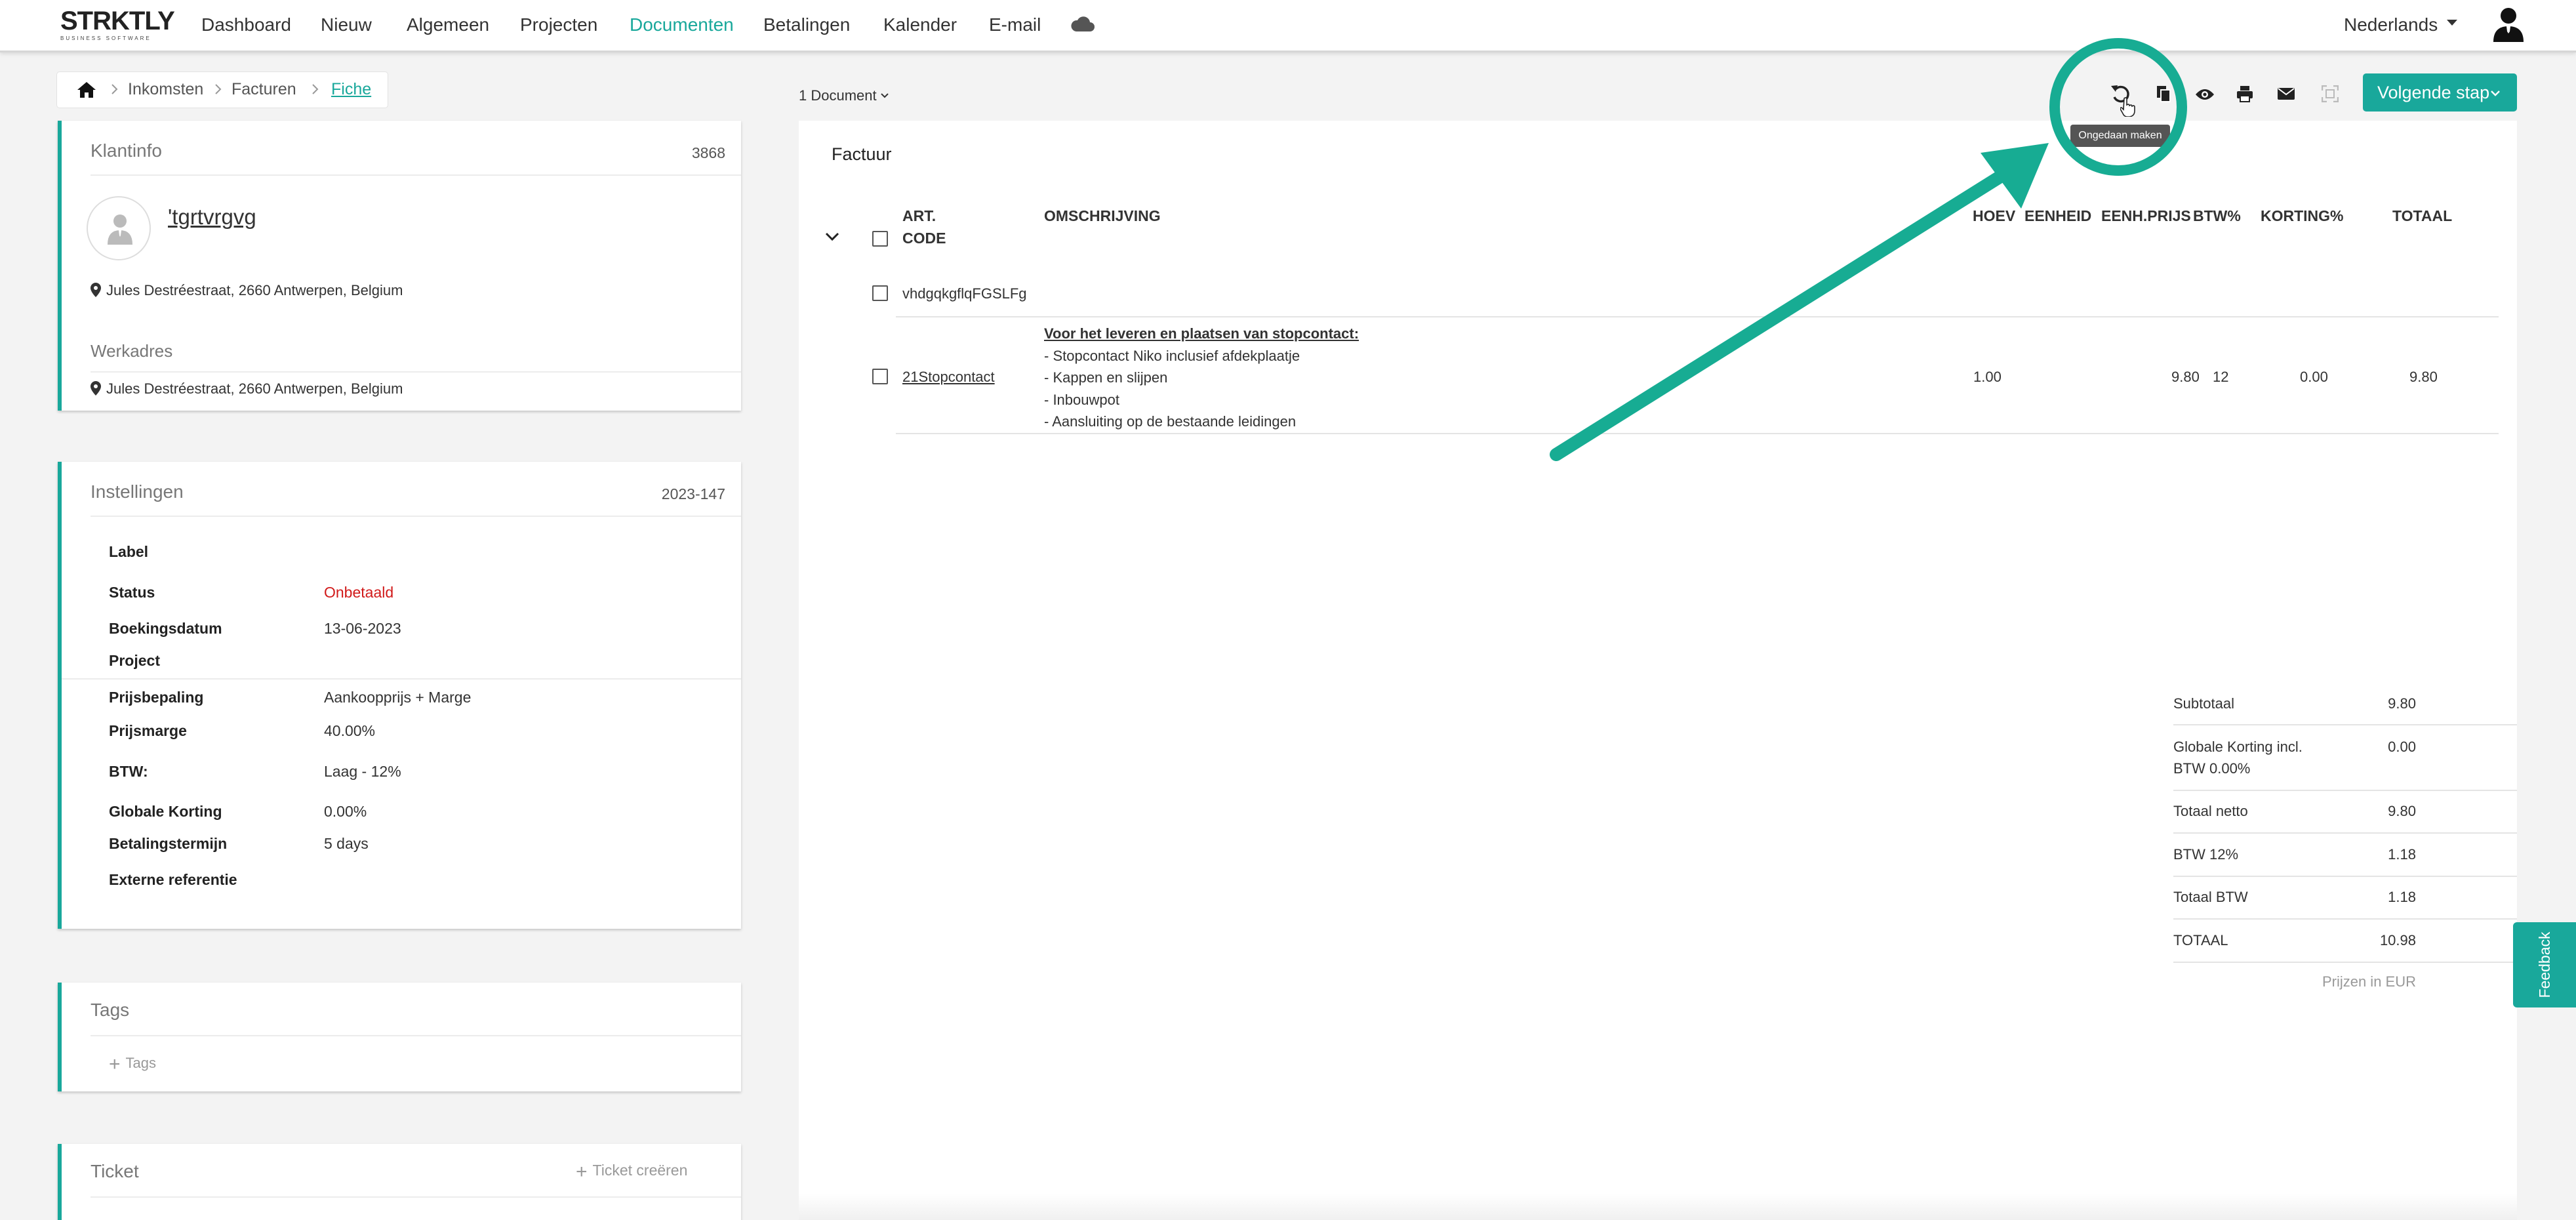  What do you see at coordinates (129, 551) in the screenshot?
I see `setting-label-label: Label` at bounding box center [129, 551].